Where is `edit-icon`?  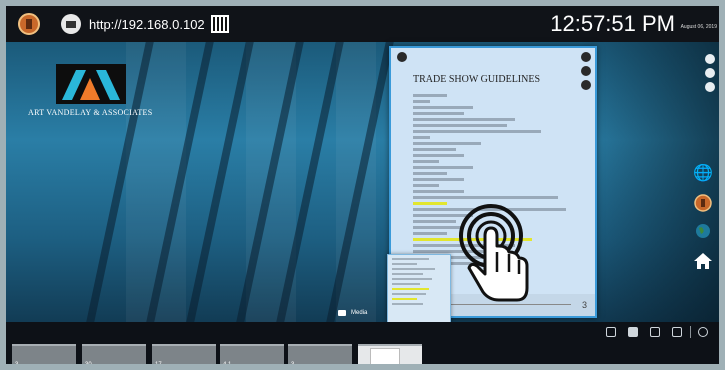
edit-icon is located at coordinates (586, 71).